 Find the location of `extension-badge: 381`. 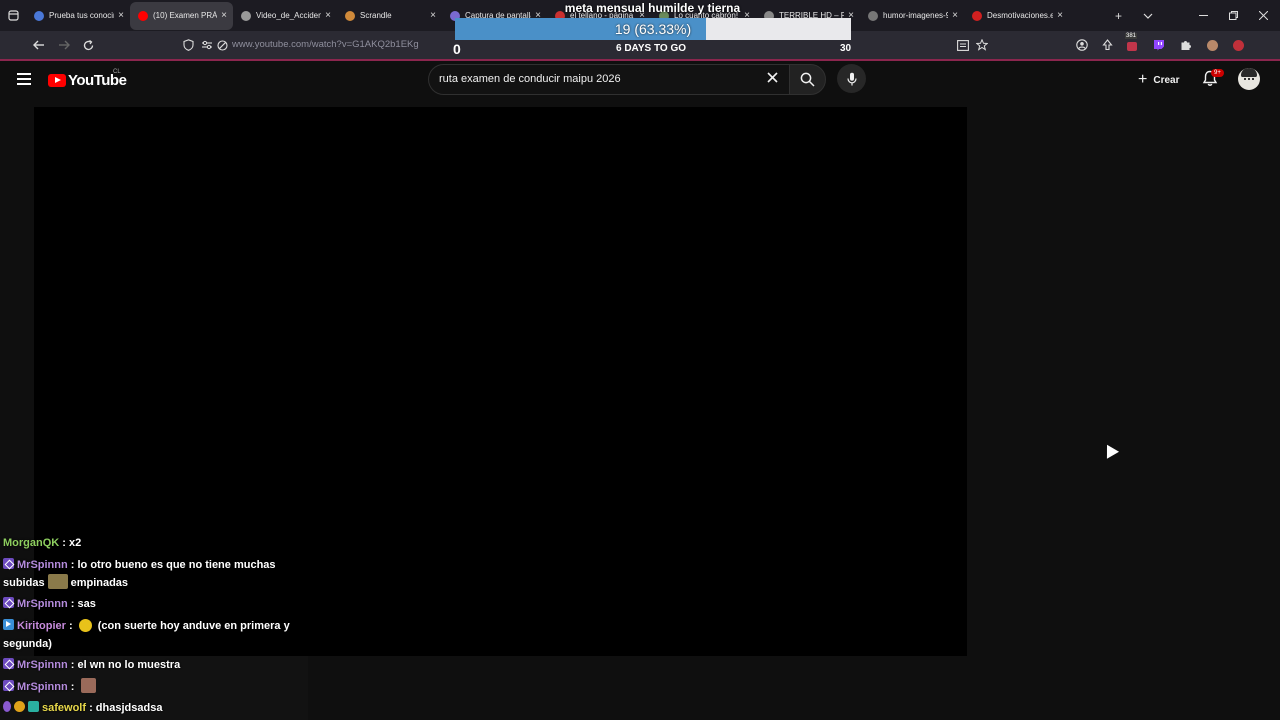

extension-badge: 381 is located at coordinates (1131, 36).